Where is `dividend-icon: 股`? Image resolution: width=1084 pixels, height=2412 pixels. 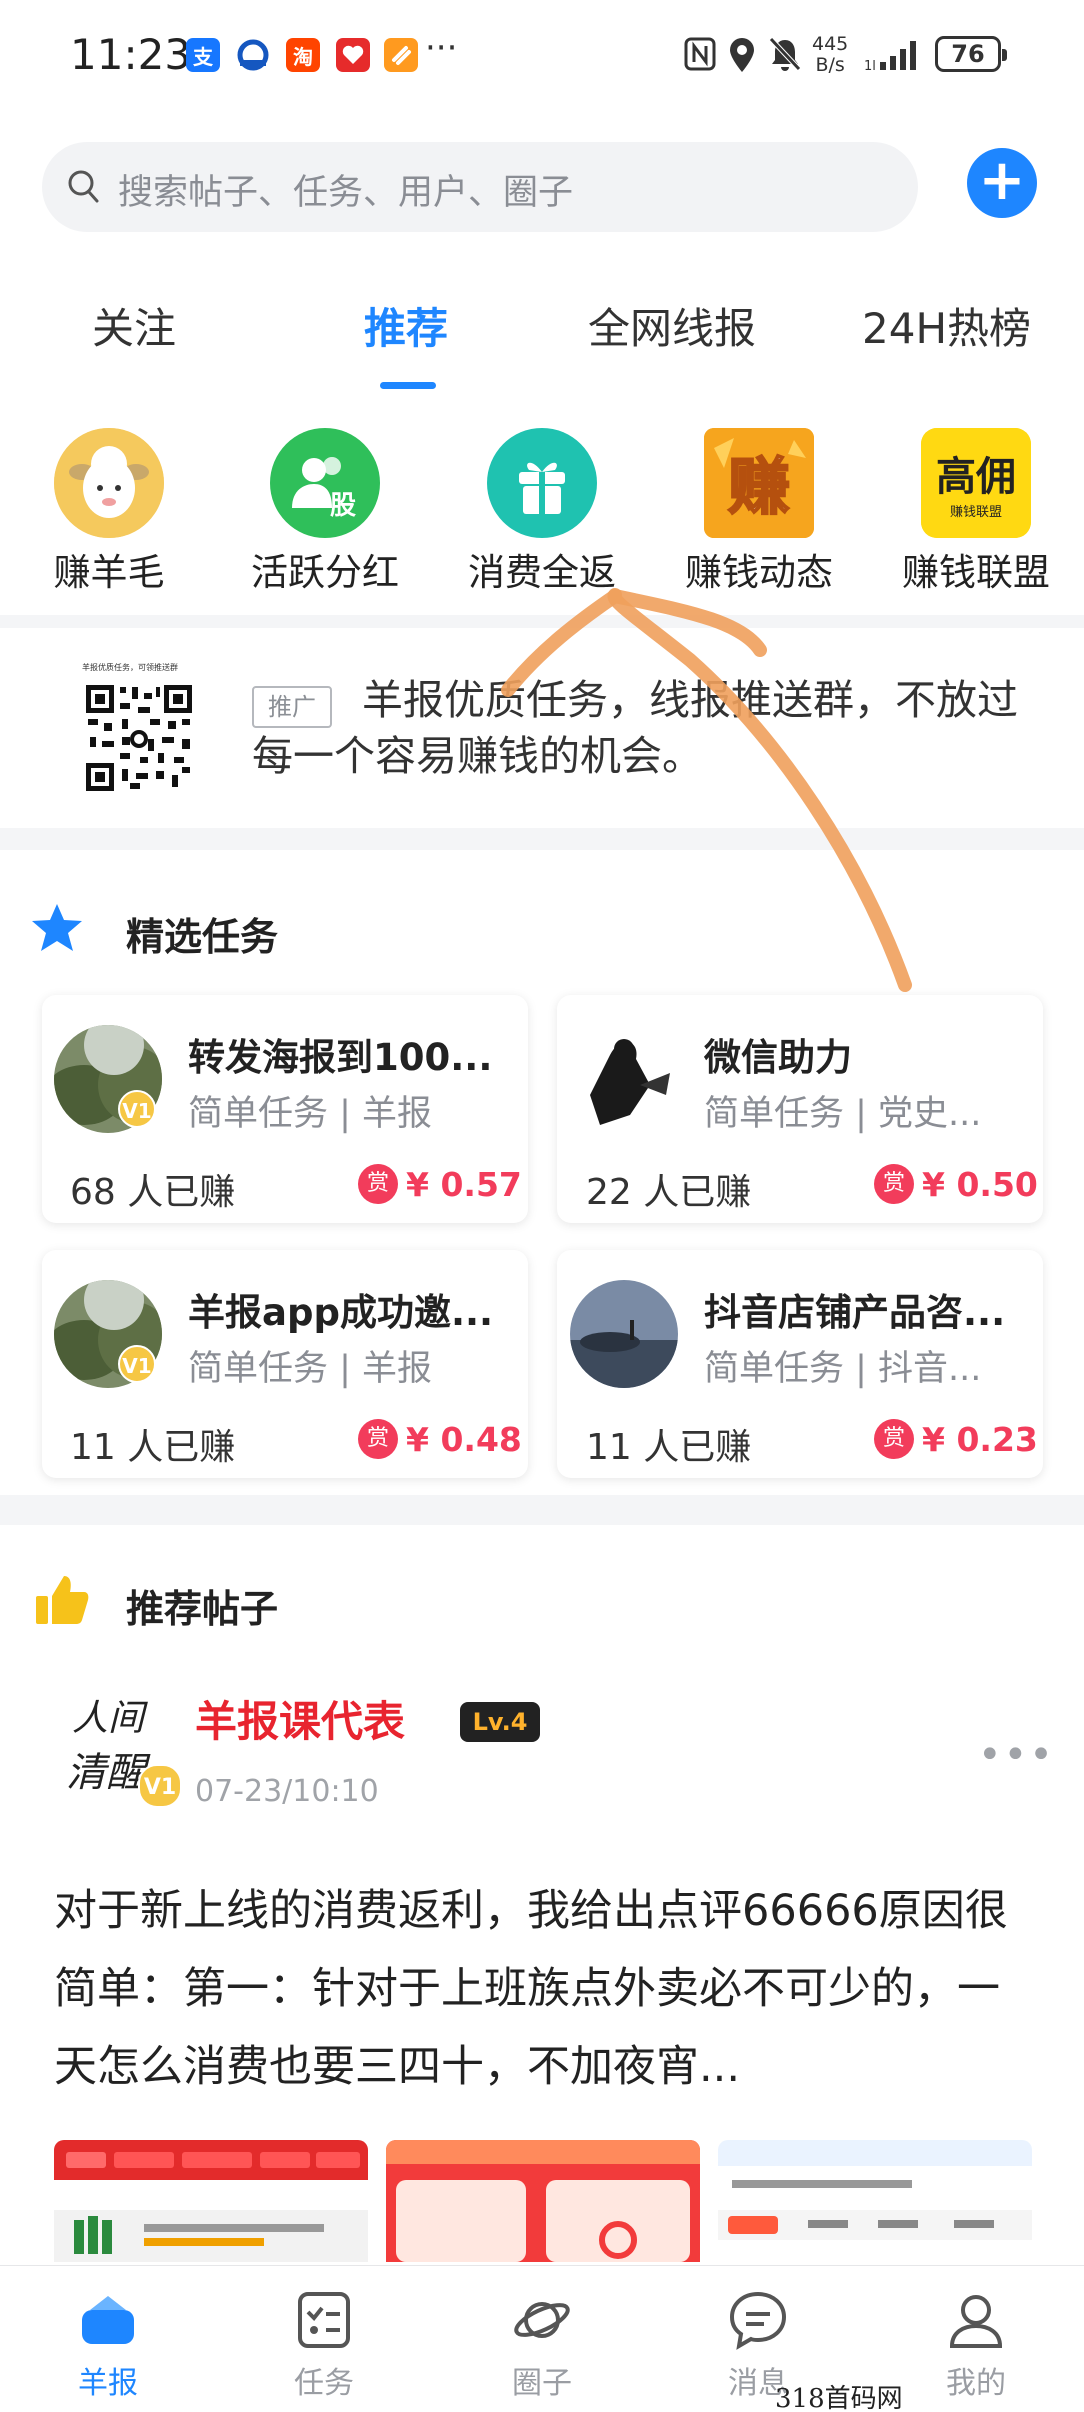
dividend-icon: 股 is located at coordinates (325, 483).